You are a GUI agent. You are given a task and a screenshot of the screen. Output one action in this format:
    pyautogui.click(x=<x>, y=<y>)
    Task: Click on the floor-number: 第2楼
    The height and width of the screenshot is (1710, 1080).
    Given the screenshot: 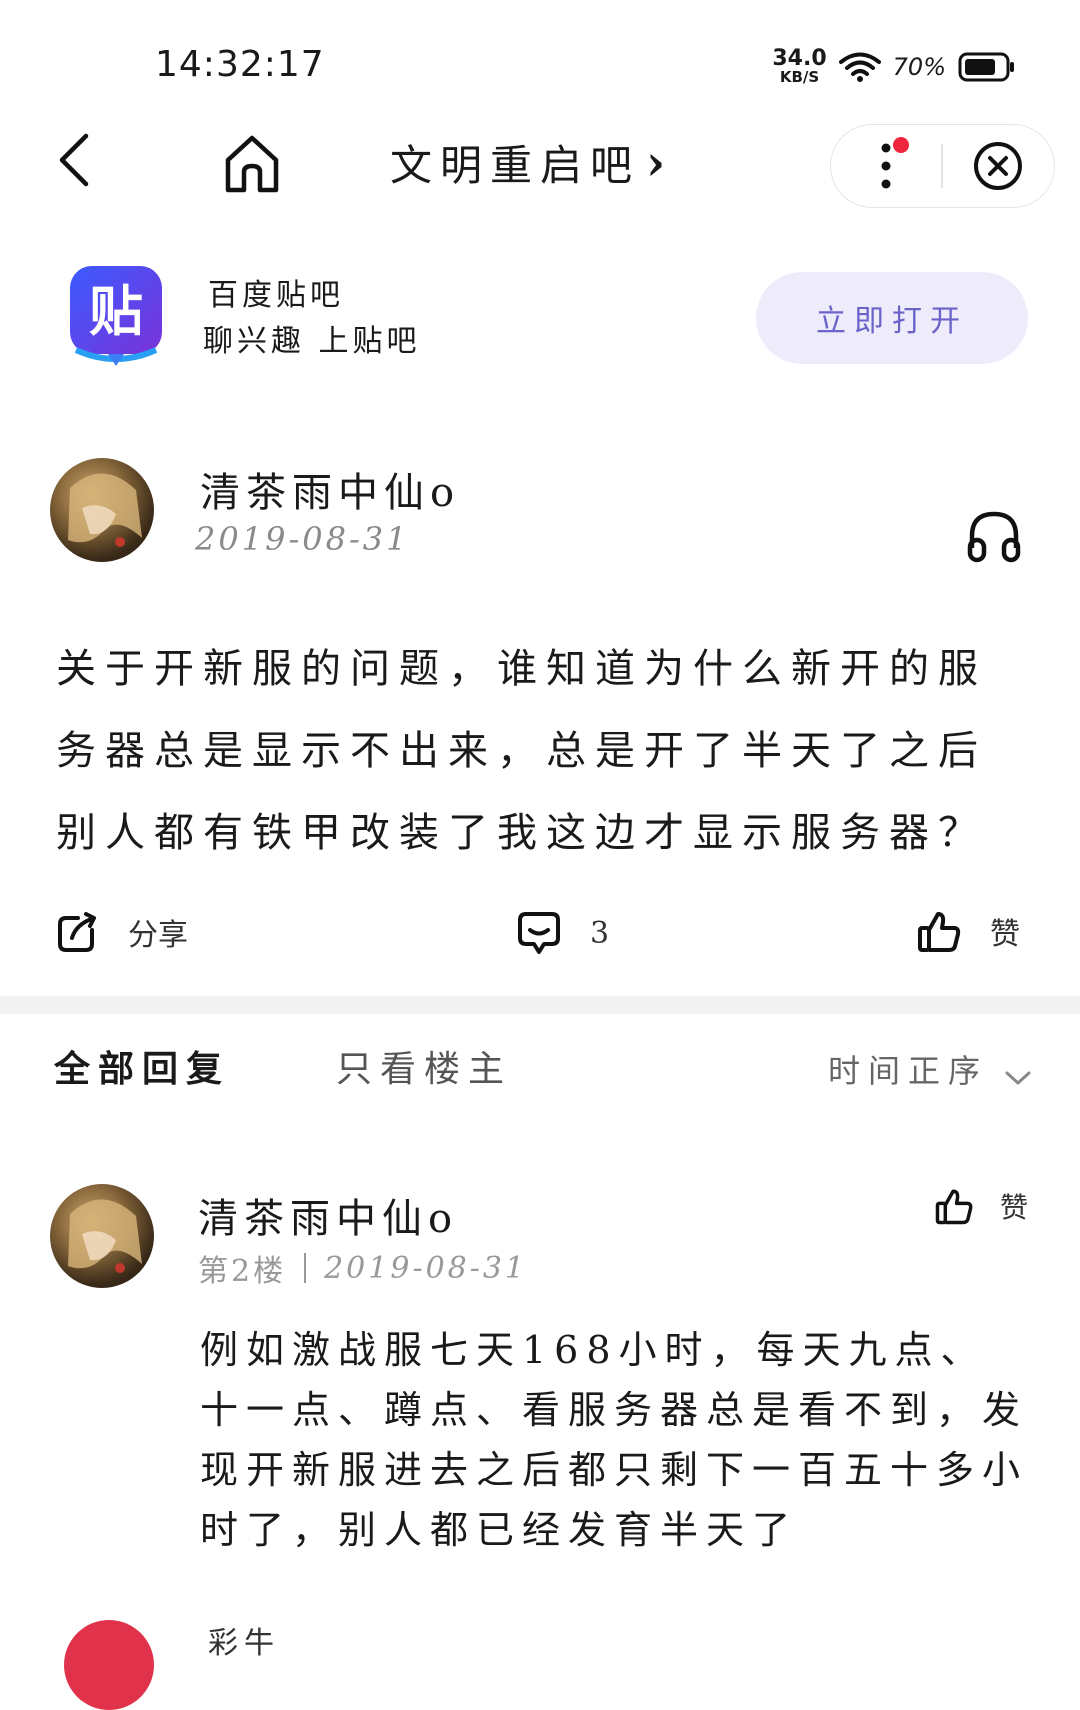 What is the action you would take?
    pyautogui.click(x=242, y=1271)
    